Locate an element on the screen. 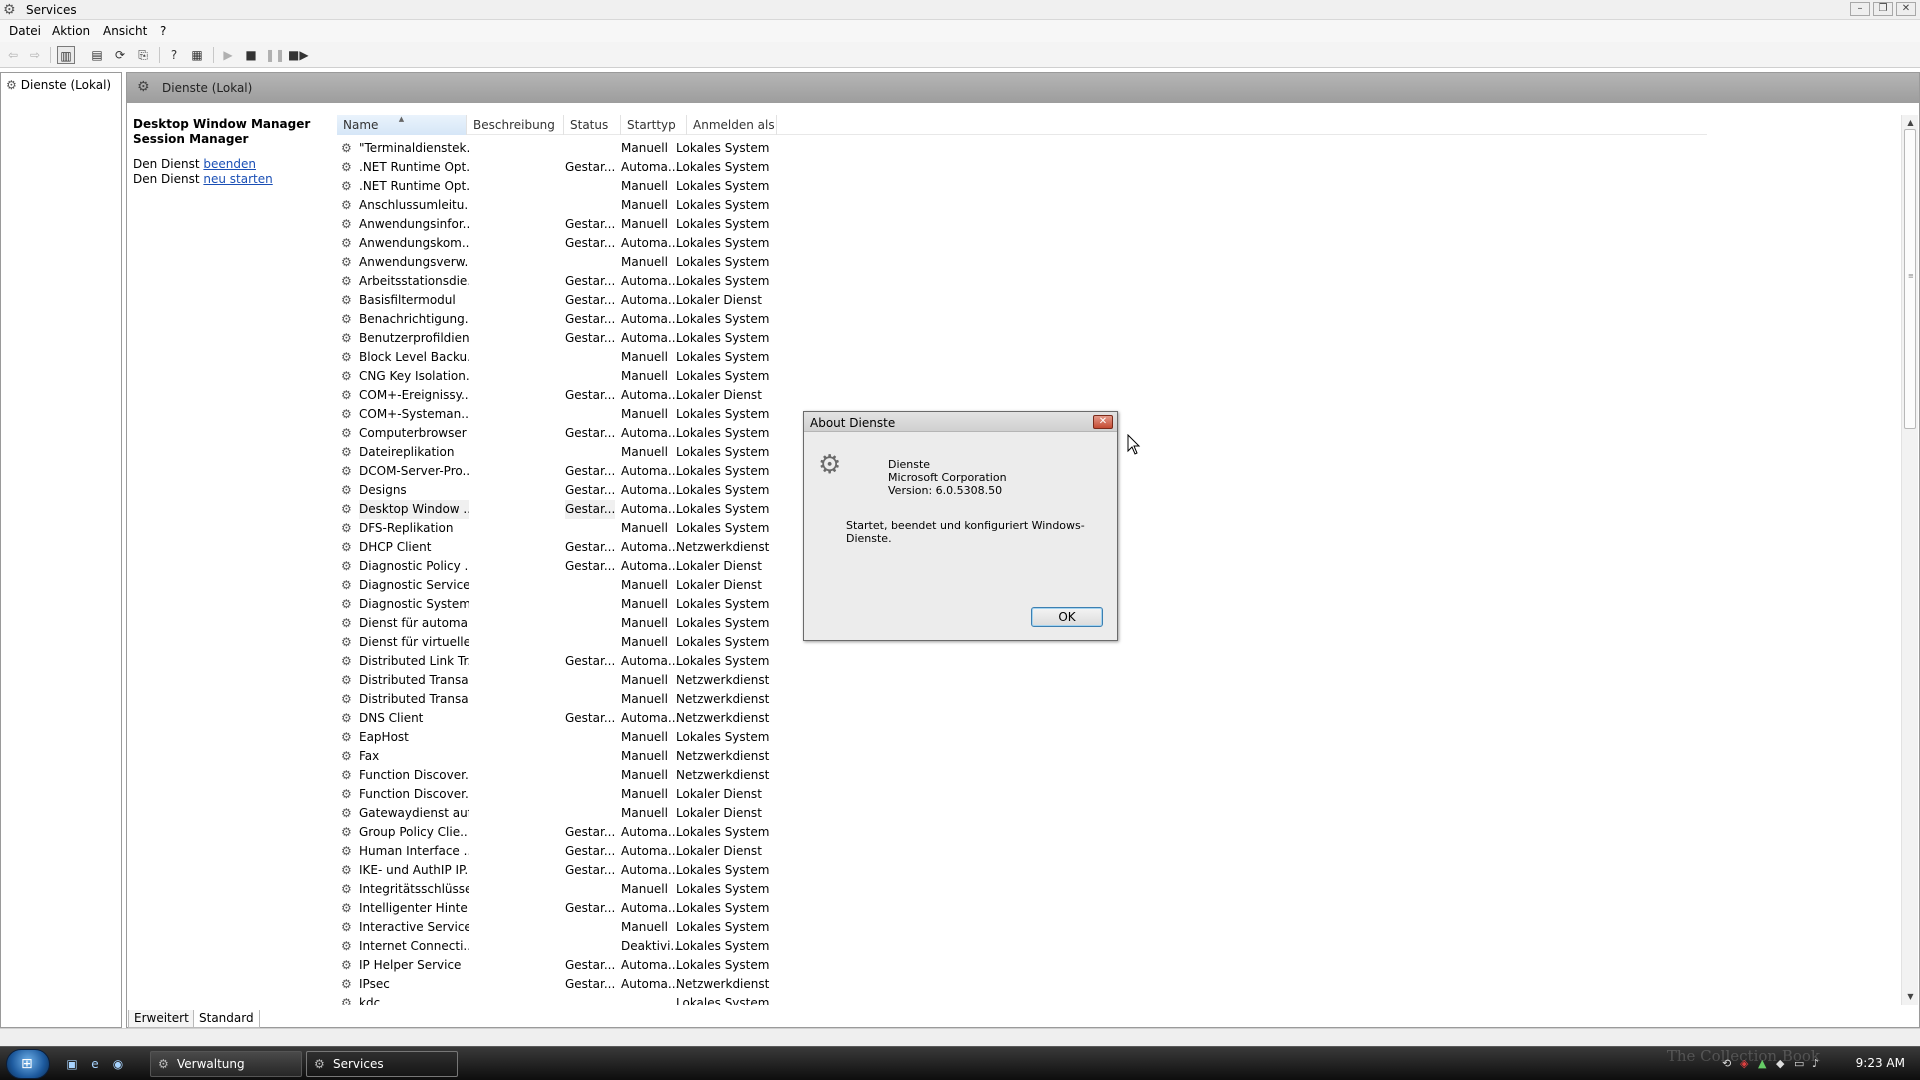 The width and height of the screenshot is (1920, 1080). restart-service-link: neu starten is located at coordinates (237, 179).